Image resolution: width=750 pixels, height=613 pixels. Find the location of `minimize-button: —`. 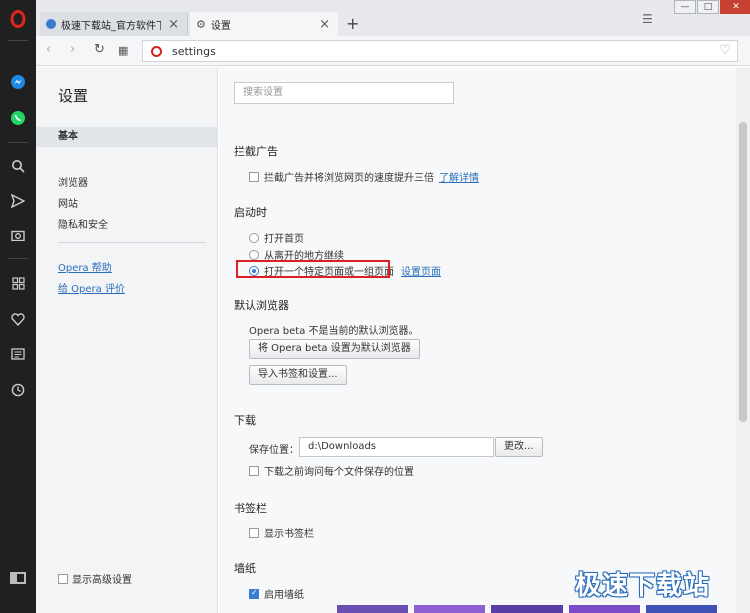

minimize-button: — is located at coordinates (685, 7).